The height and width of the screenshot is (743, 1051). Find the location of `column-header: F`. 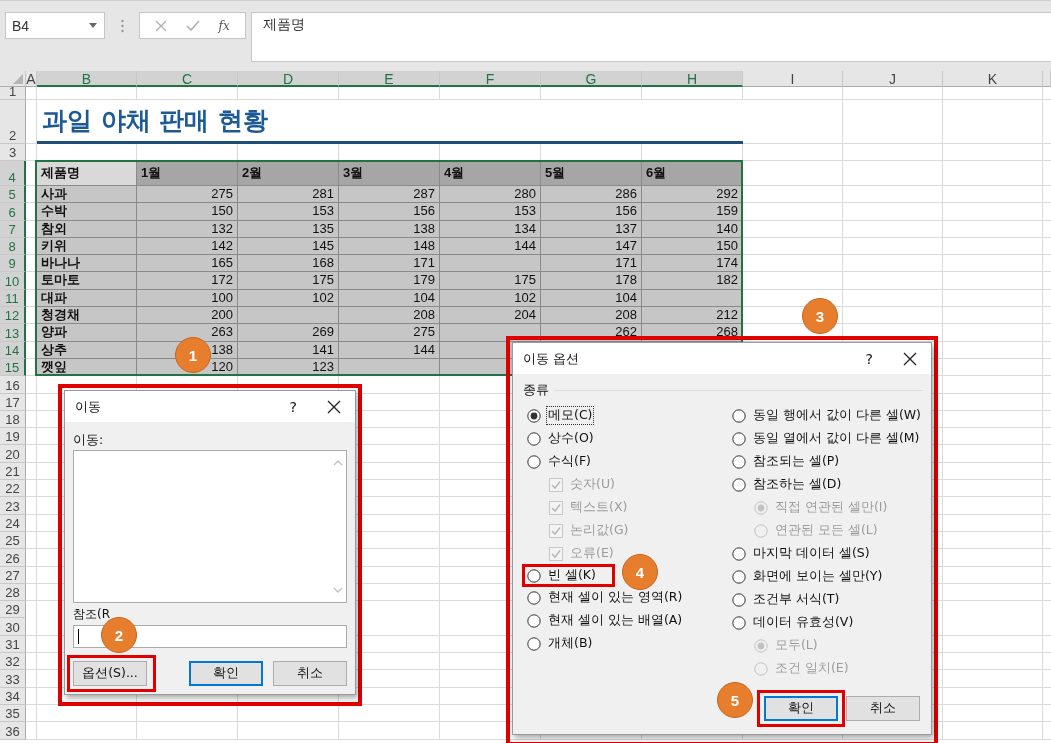

column-header: F is located at coordinates (490, 79).